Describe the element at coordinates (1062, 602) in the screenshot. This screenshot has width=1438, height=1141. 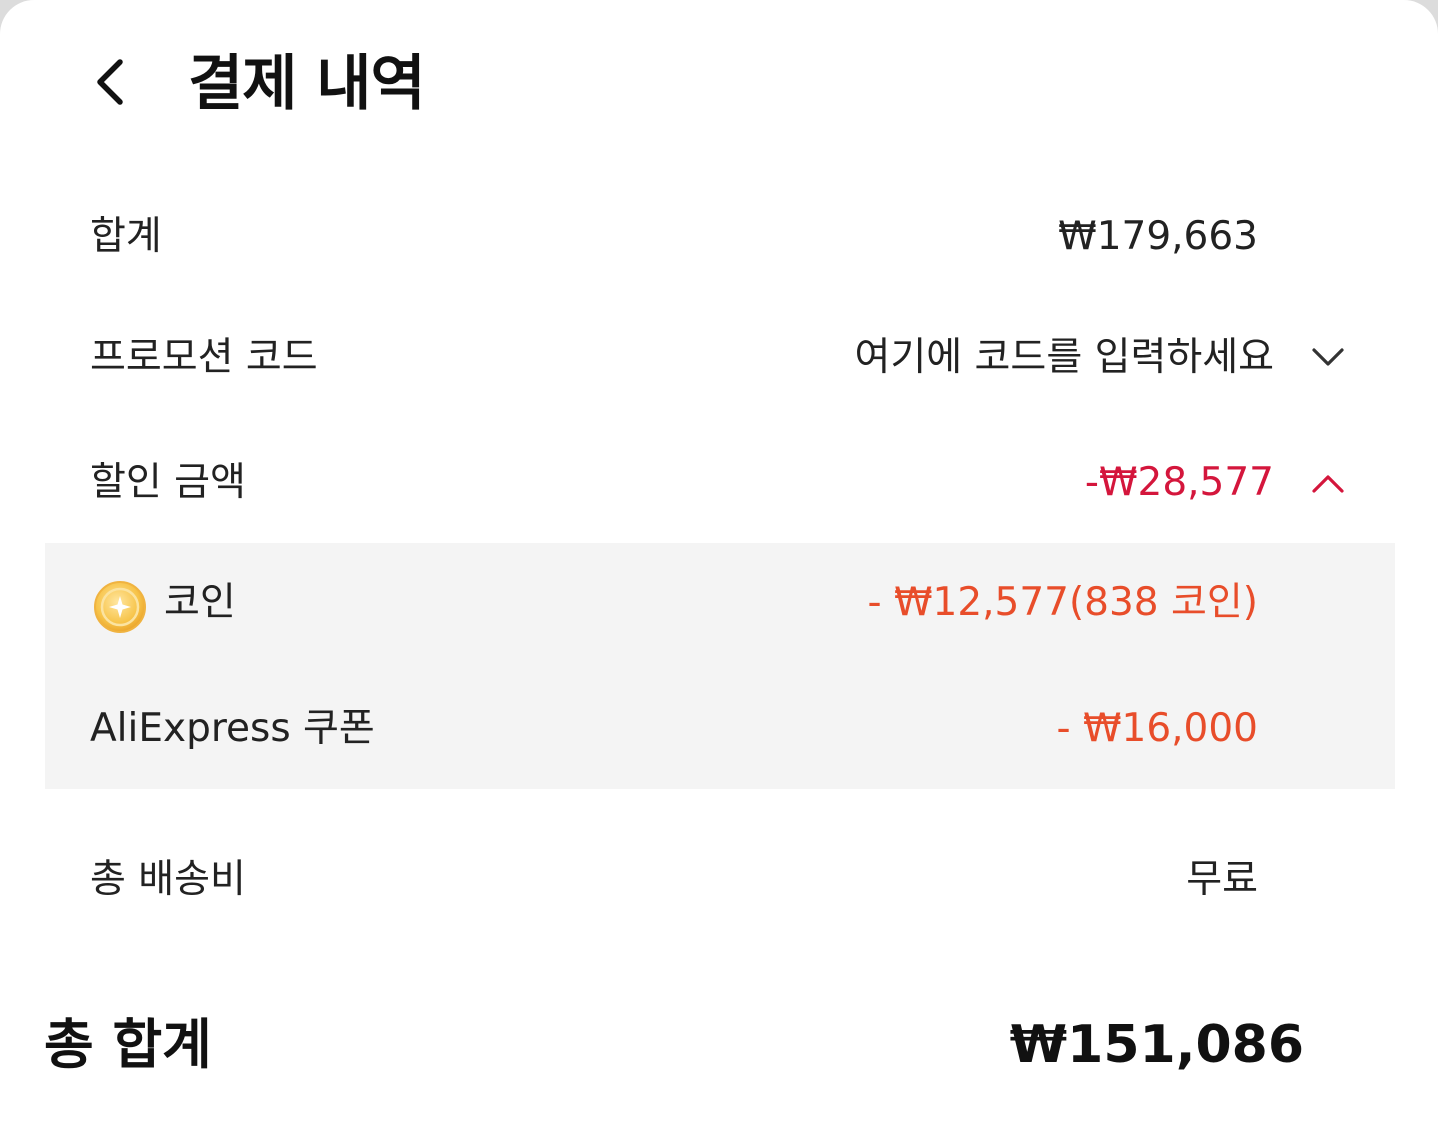
I see `coin-discount-value: - ₩12,577(838 코인)` at that location.